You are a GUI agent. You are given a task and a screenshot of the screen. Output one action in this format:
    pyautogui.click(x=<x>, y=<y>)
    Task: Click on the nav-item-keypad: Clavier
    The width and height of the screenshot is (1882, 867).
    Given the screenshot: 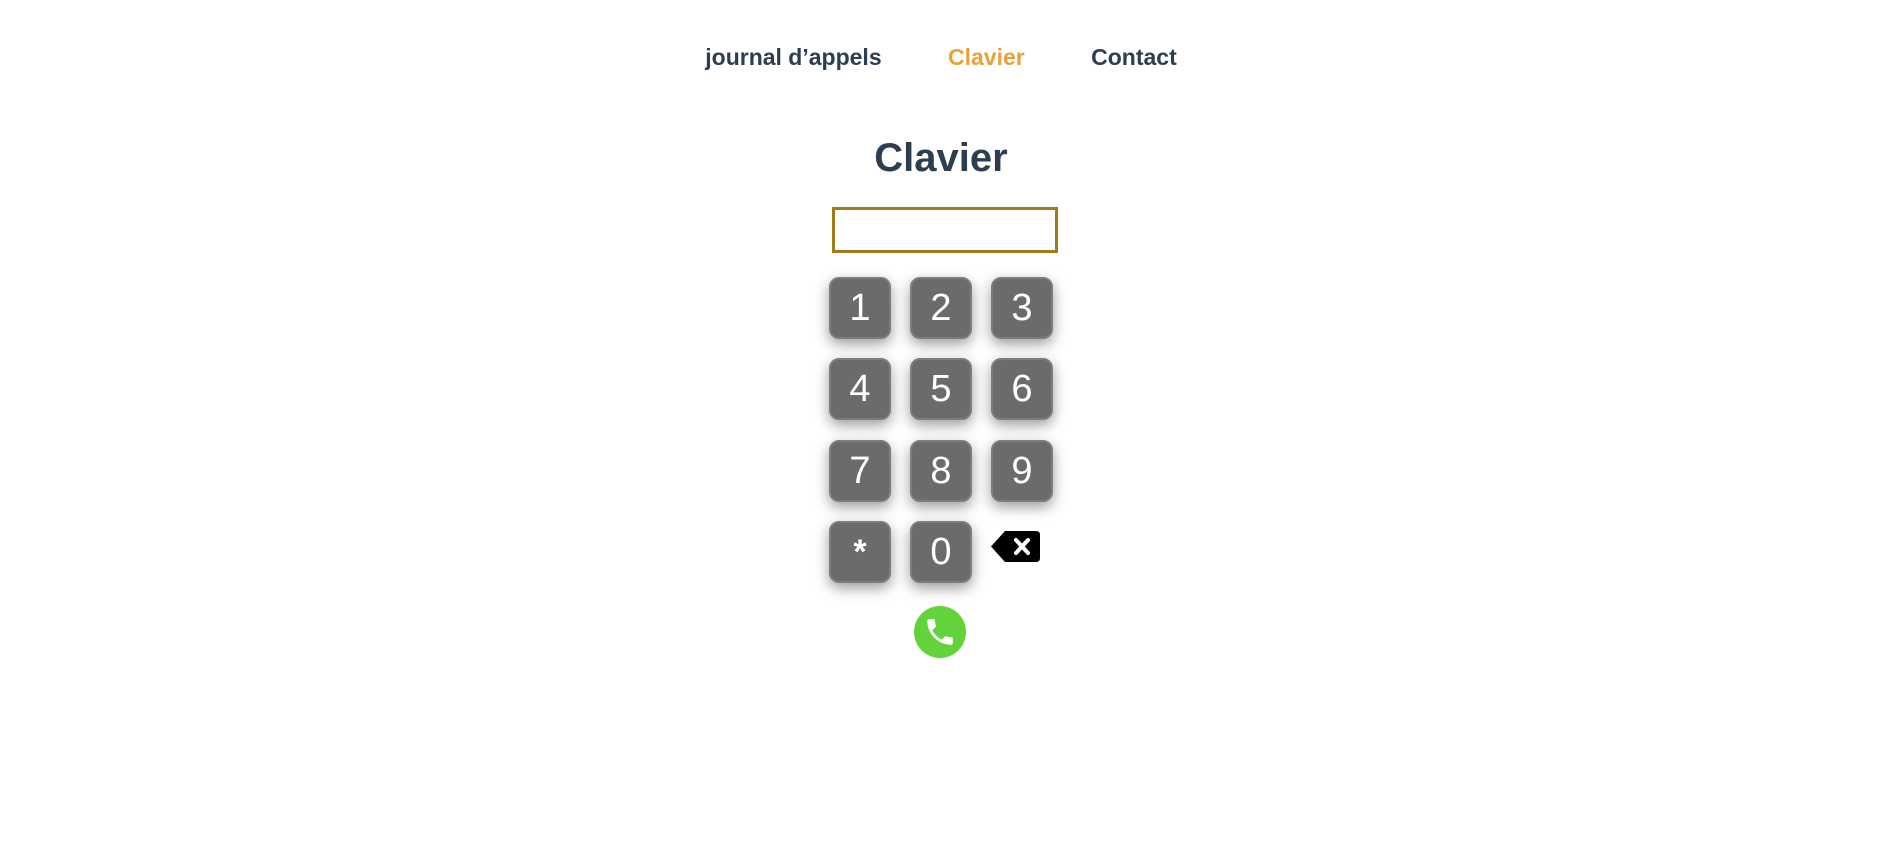 What is the action you would take?
    pyautogui.click(x=986, y=57)
    